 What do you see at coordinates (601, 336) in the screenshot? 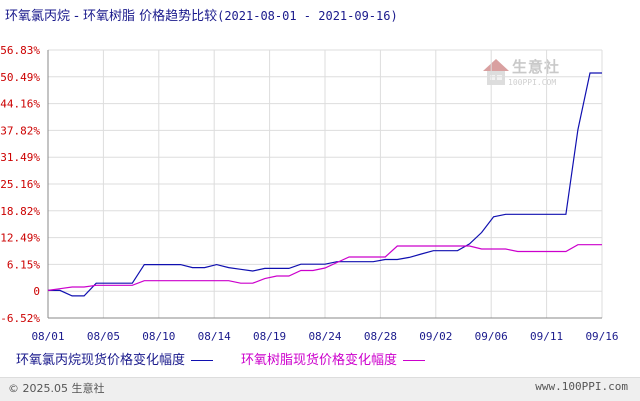
I see `x-tick-label: 09/16` at bounding box center [601, 336].